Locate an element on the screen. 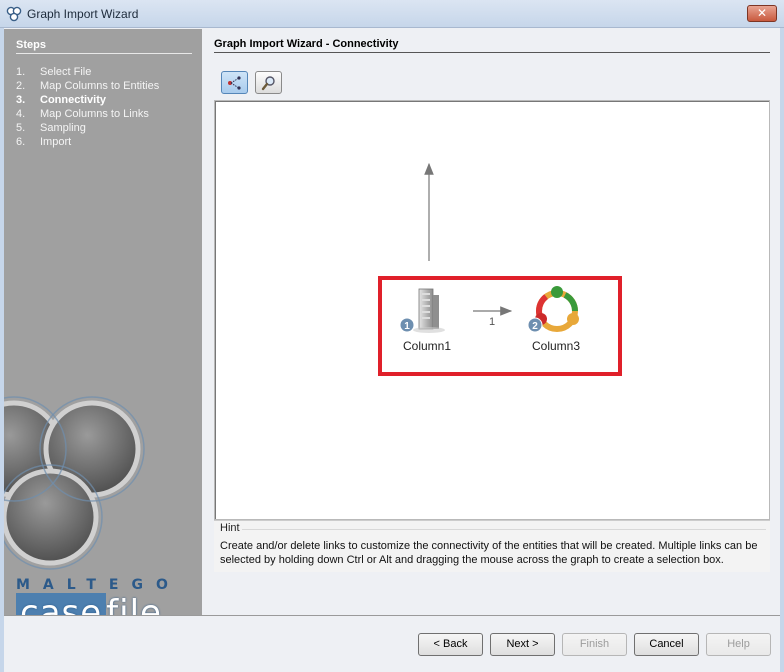 This screenshot has width=784, height=672. step-label: Sampling is located at coordinates (63, 128).